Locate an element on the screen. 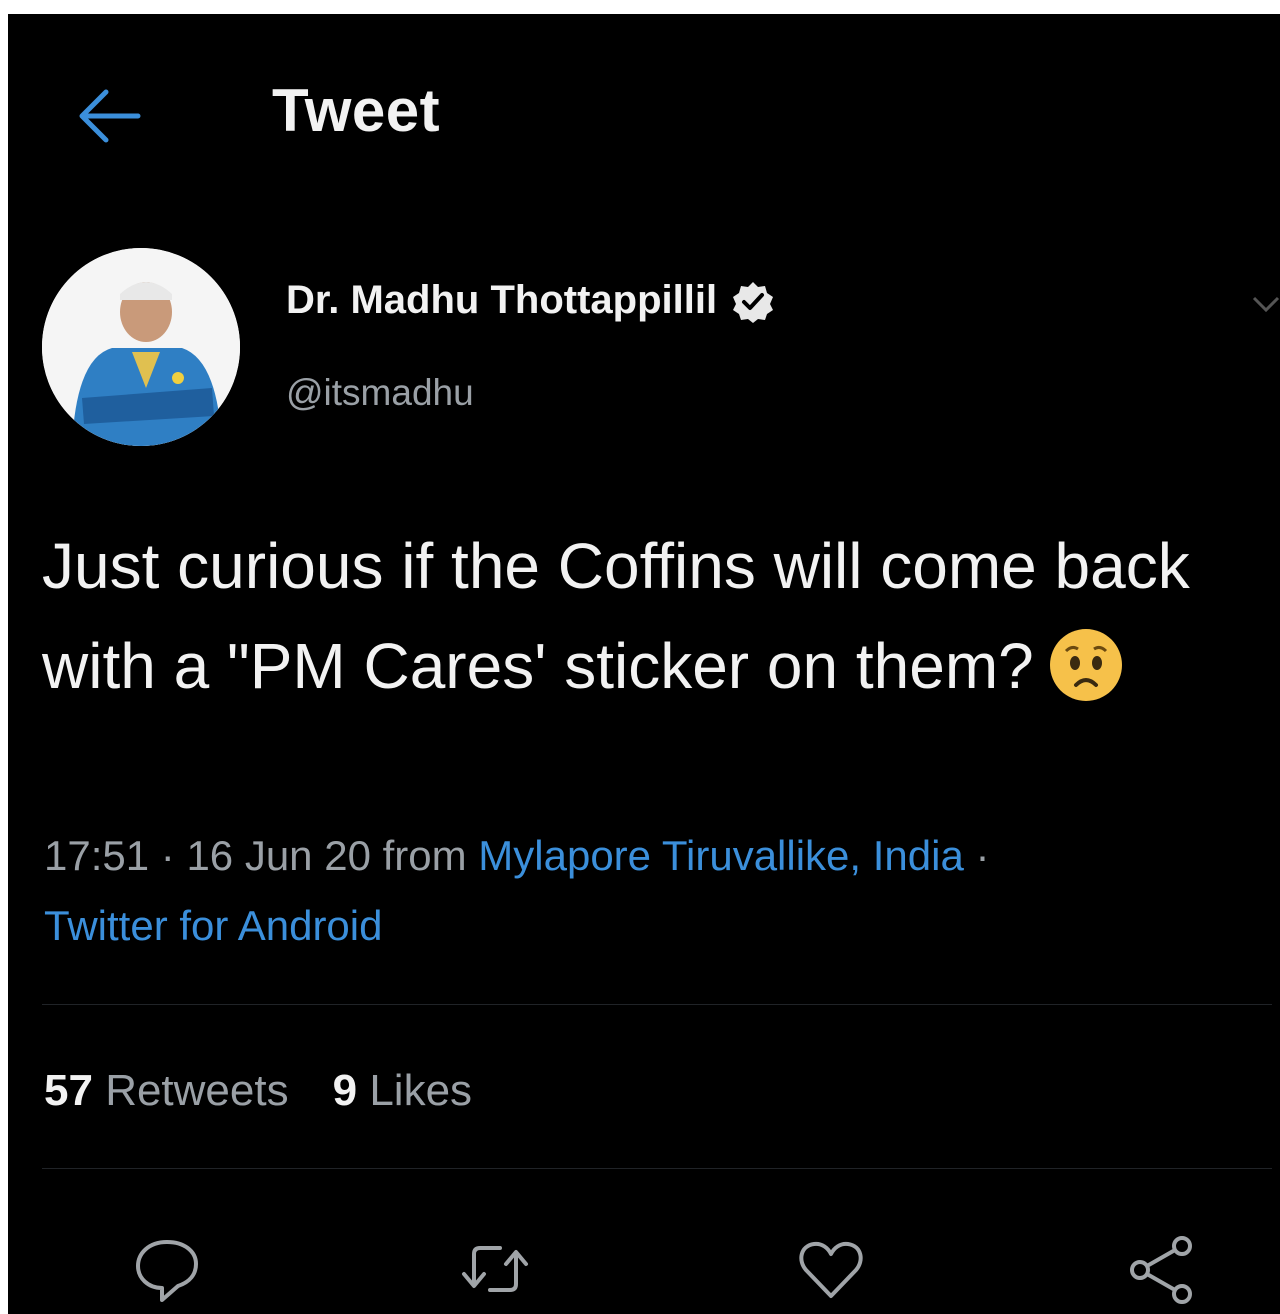 The width and height of the screenshot is (1280, 1314). retweets-stat: 57 Retweets is located at coordinates (166, 1090).